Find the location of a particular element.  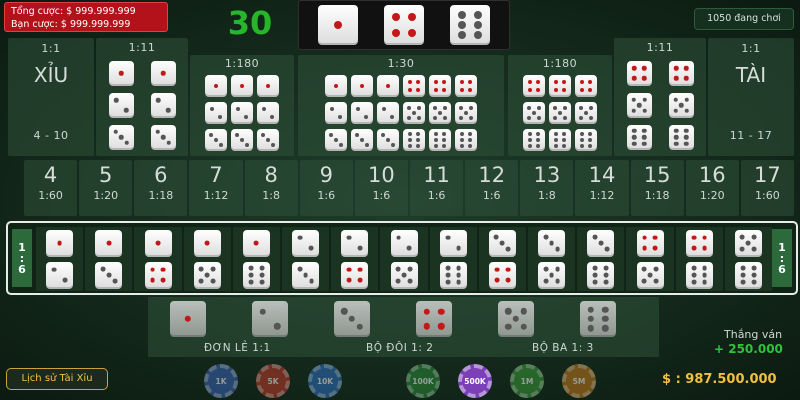

total-ratio: 1:8 is located at coordinates (546, 195).